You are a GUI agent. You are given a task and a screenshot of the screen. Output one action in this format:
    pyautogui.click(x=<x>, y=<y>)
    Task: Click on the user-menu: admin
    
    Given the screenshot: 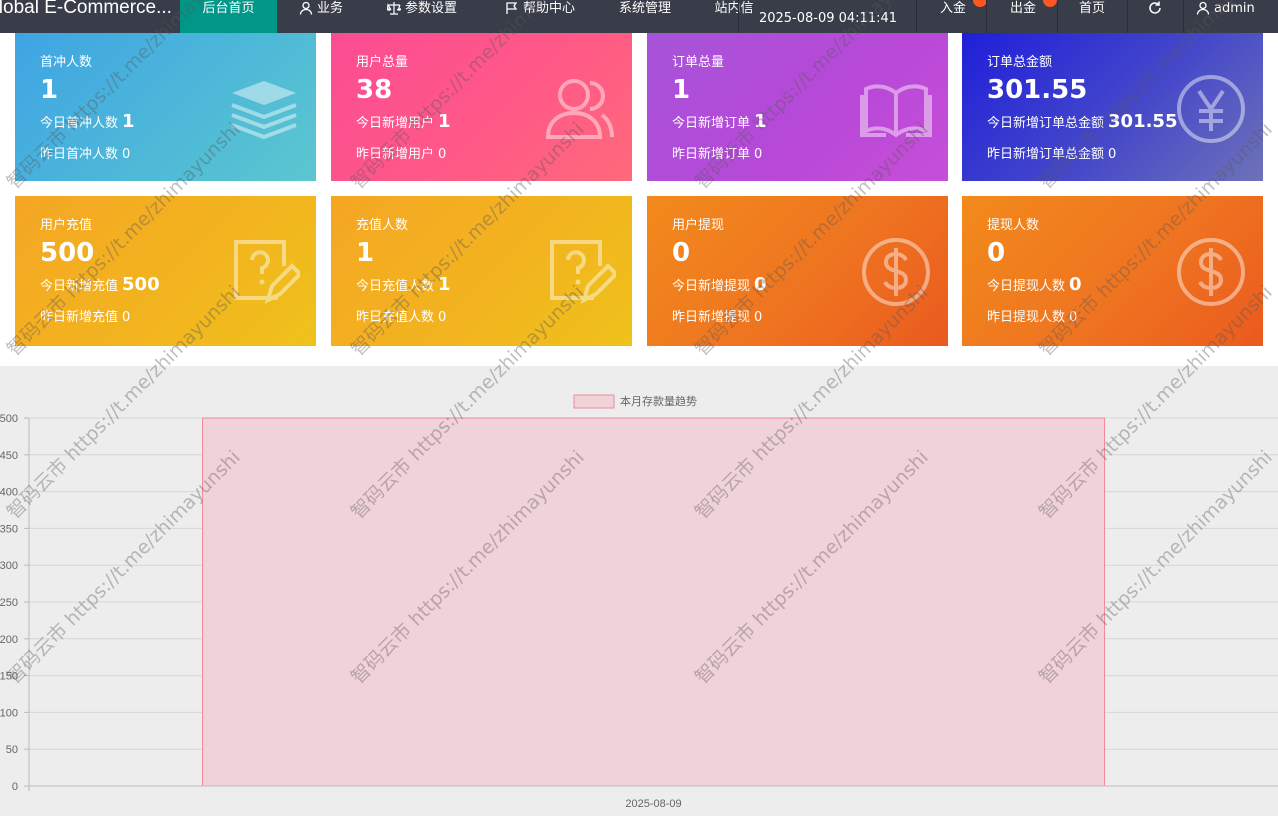 What is the action you would take?
    pyautogui.click(x=1237, y=16)
    